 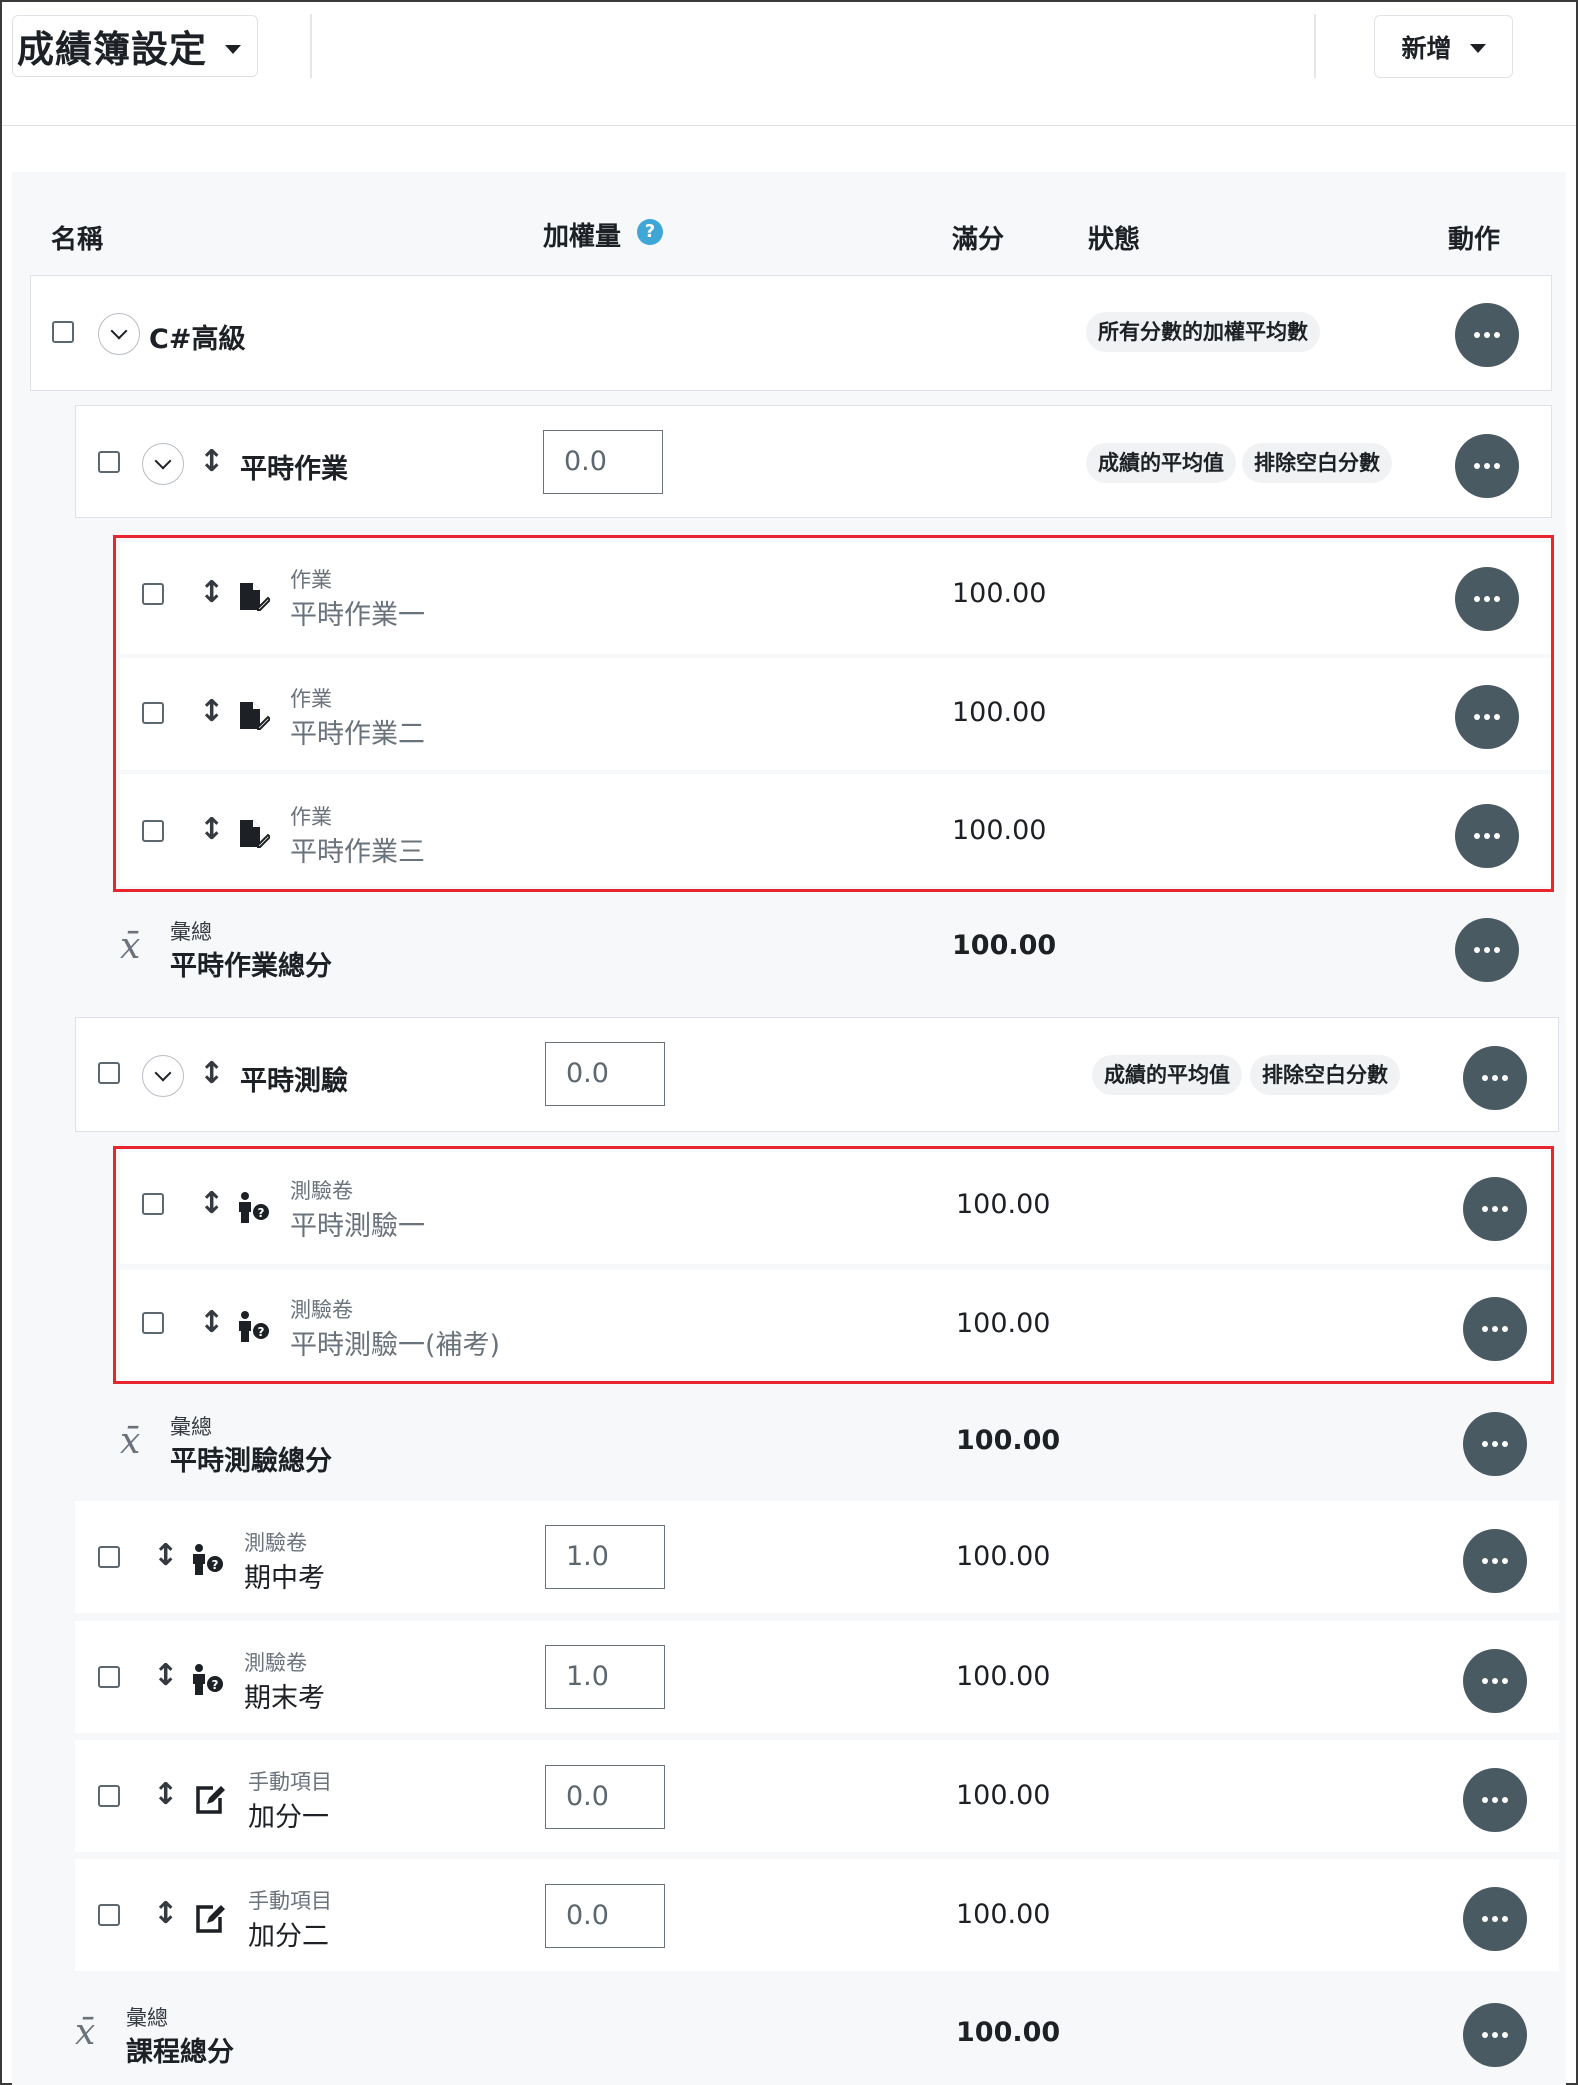 I want to click on category-name: 平時作業, so click(x=294, y=469).